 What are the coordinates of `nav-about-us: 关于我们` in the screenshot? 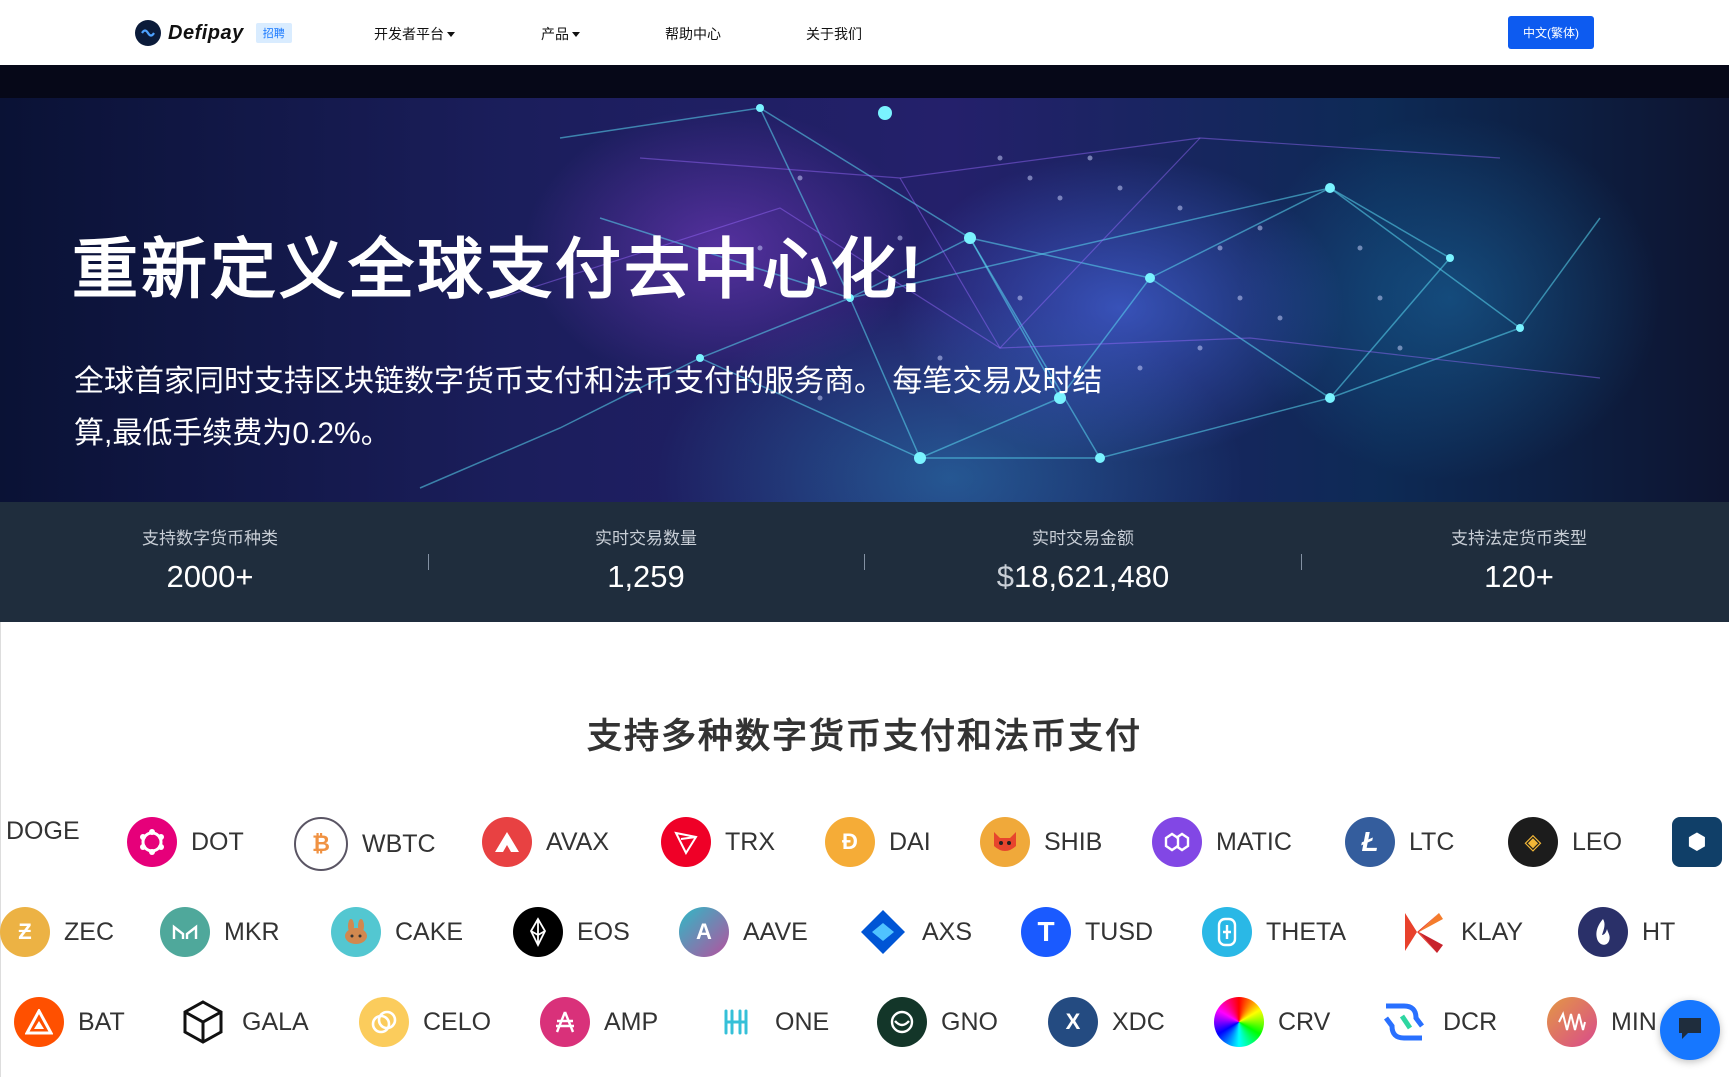 It's located at (834, 34).